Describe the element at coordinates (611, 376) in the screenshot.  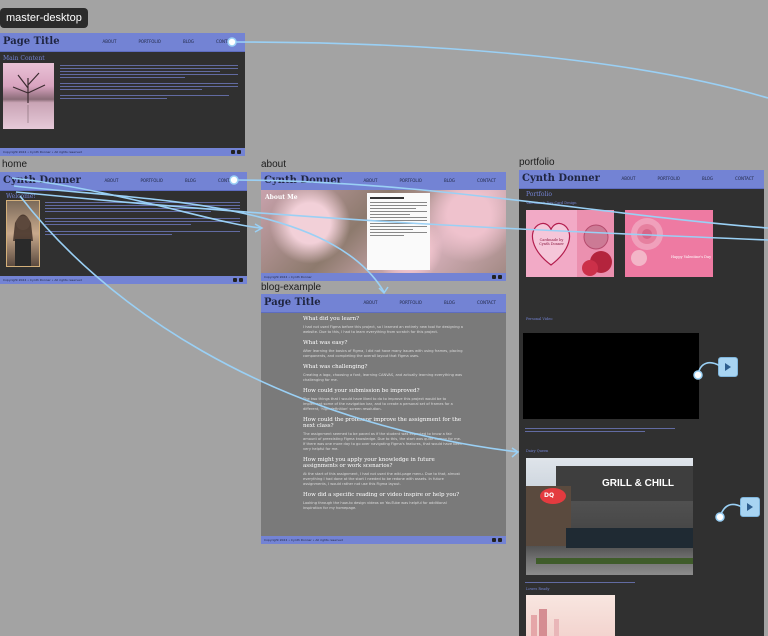
I see `personal-video-player` at that location.